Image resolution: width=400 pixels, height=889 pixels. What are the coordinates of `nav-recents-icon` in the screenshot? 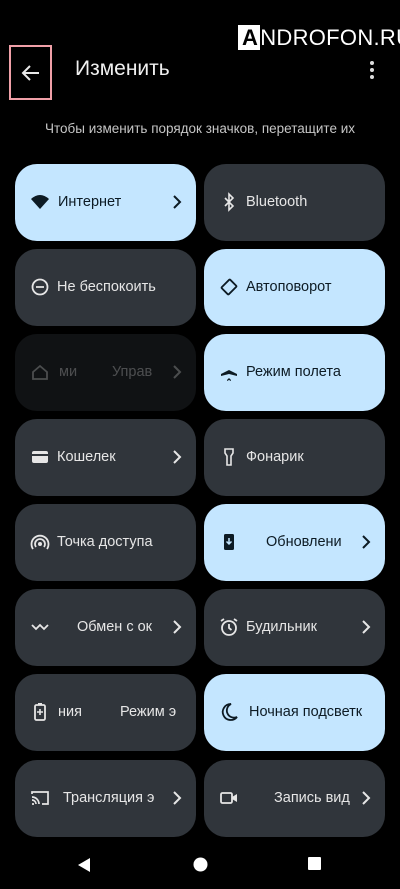 It's located at (314, 863).